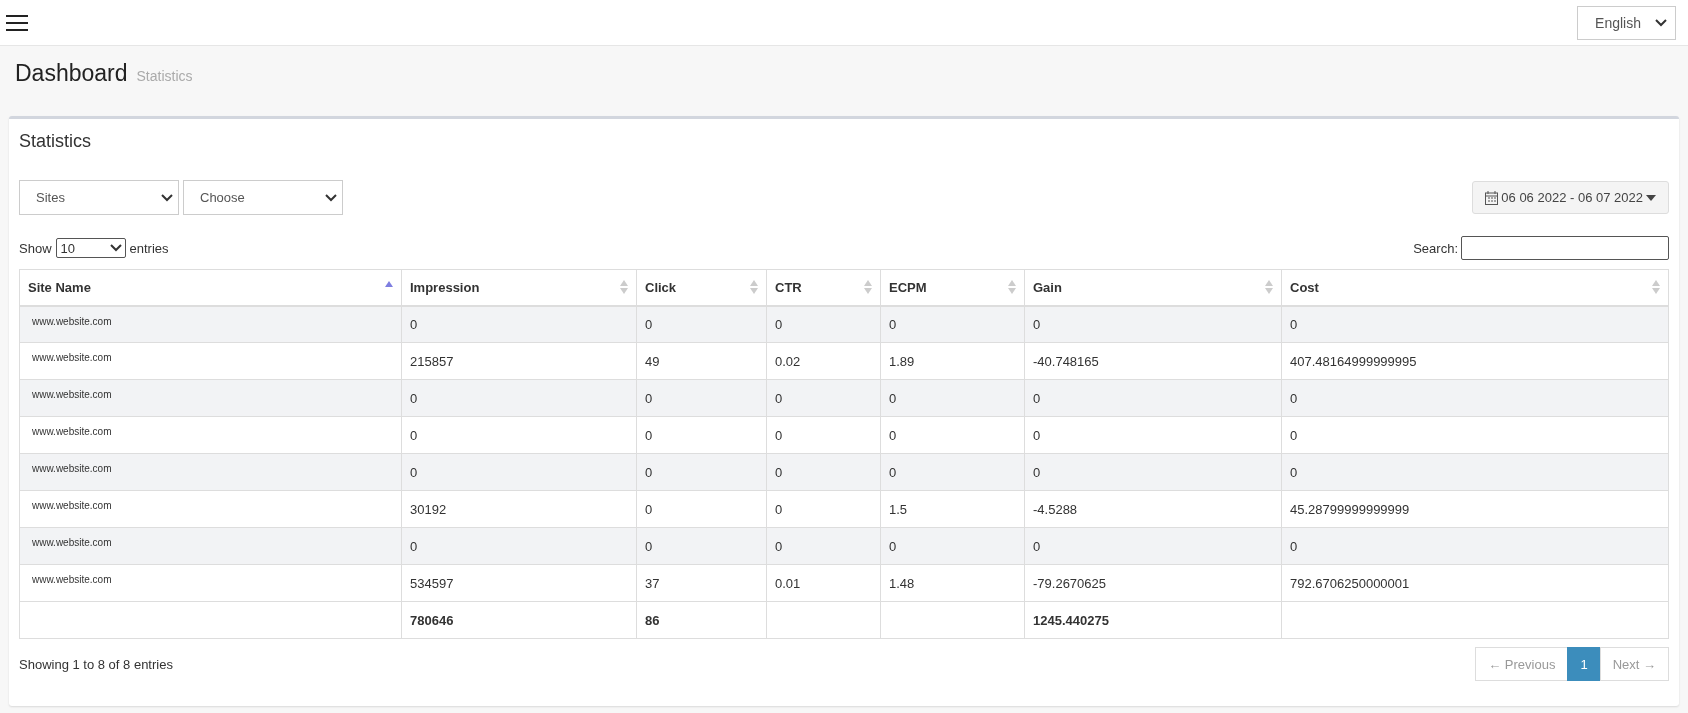 The height and width of the screenshot is (713, 1688). I want to click on entries-label: entries, so click(149, 248).